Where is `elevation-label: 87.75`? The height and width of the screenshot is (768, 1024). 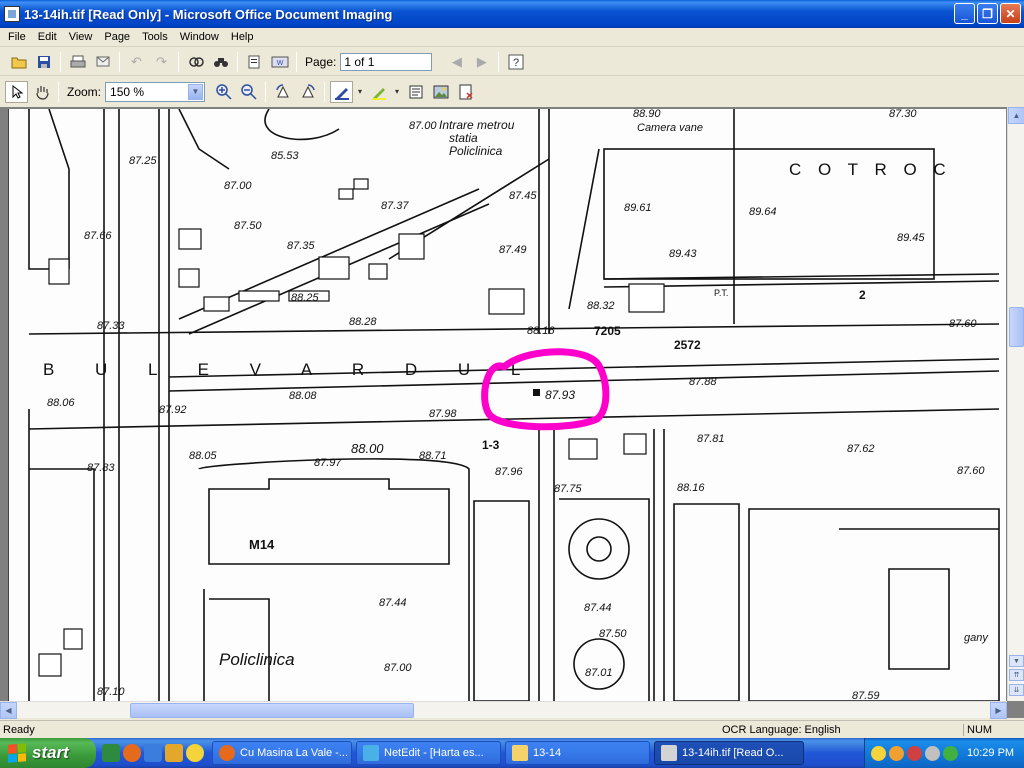 elevation-label: 87.75 is located at coordinates (568, 489).